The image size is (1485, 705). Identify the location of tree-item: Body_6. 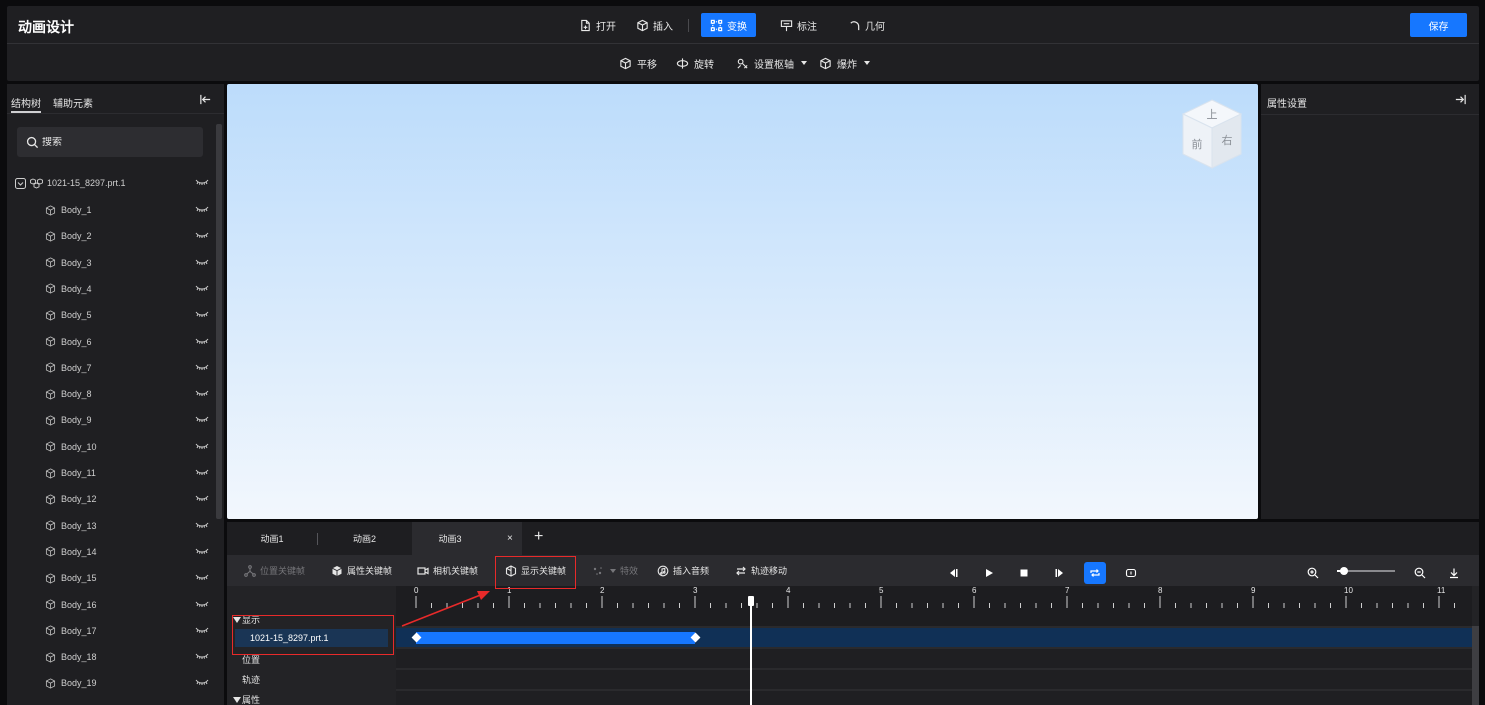
(112, 342).